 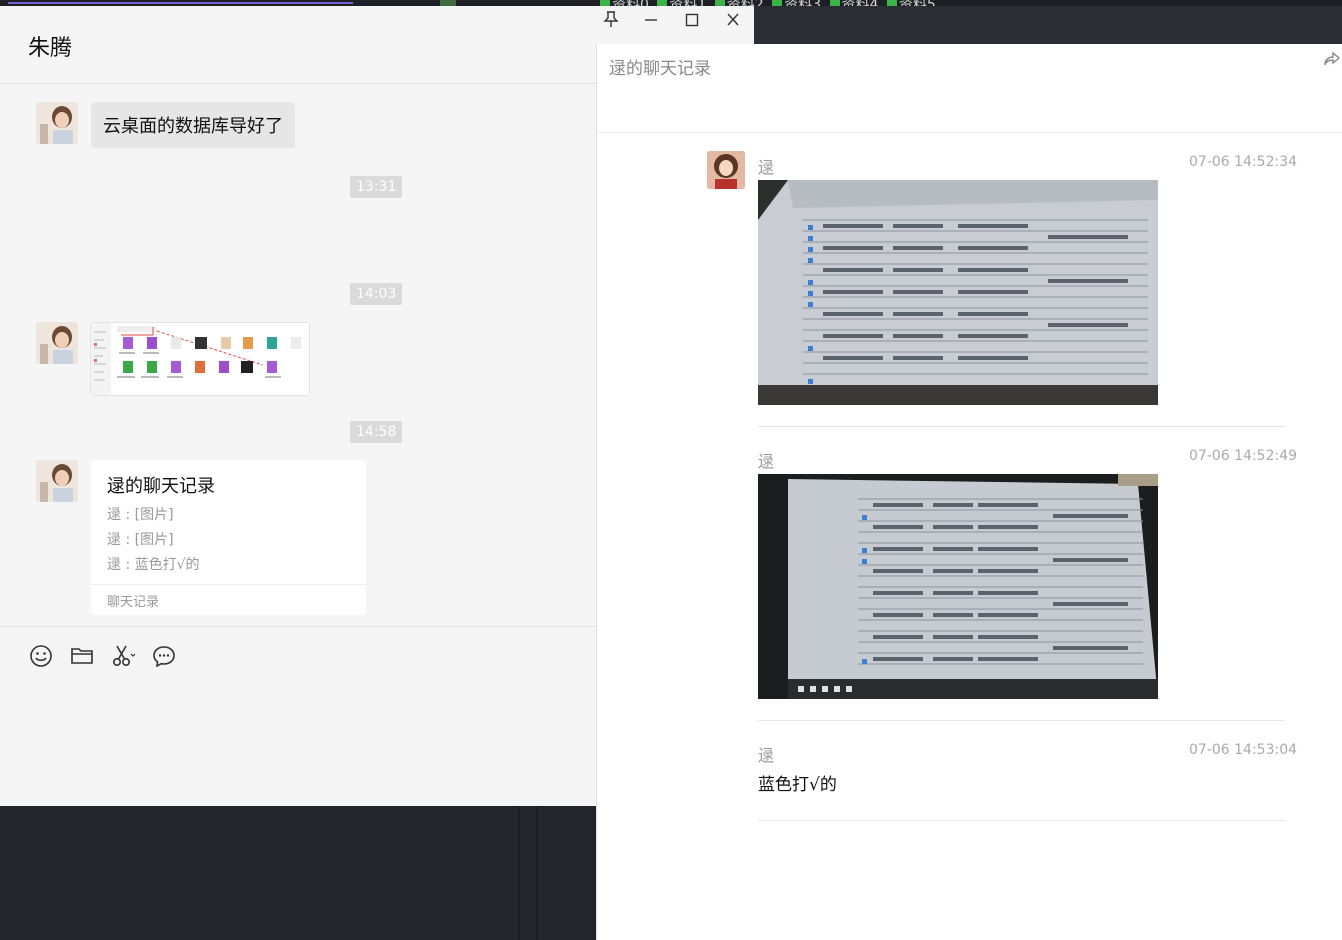 What do you see at coordinates (692, 21) in the screenshot?
I see `maximize-icon` at bounding box center [692, 21].